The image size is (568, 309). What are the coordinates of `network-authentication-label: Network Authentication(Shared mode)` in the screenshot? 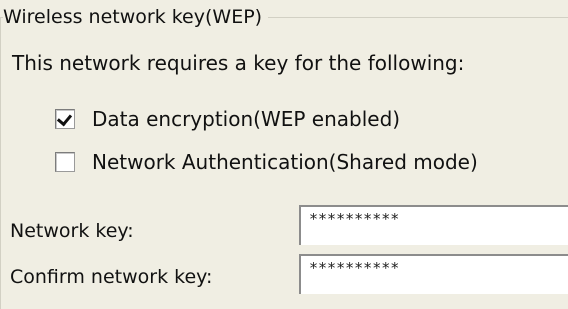 It's located at (285, 162).